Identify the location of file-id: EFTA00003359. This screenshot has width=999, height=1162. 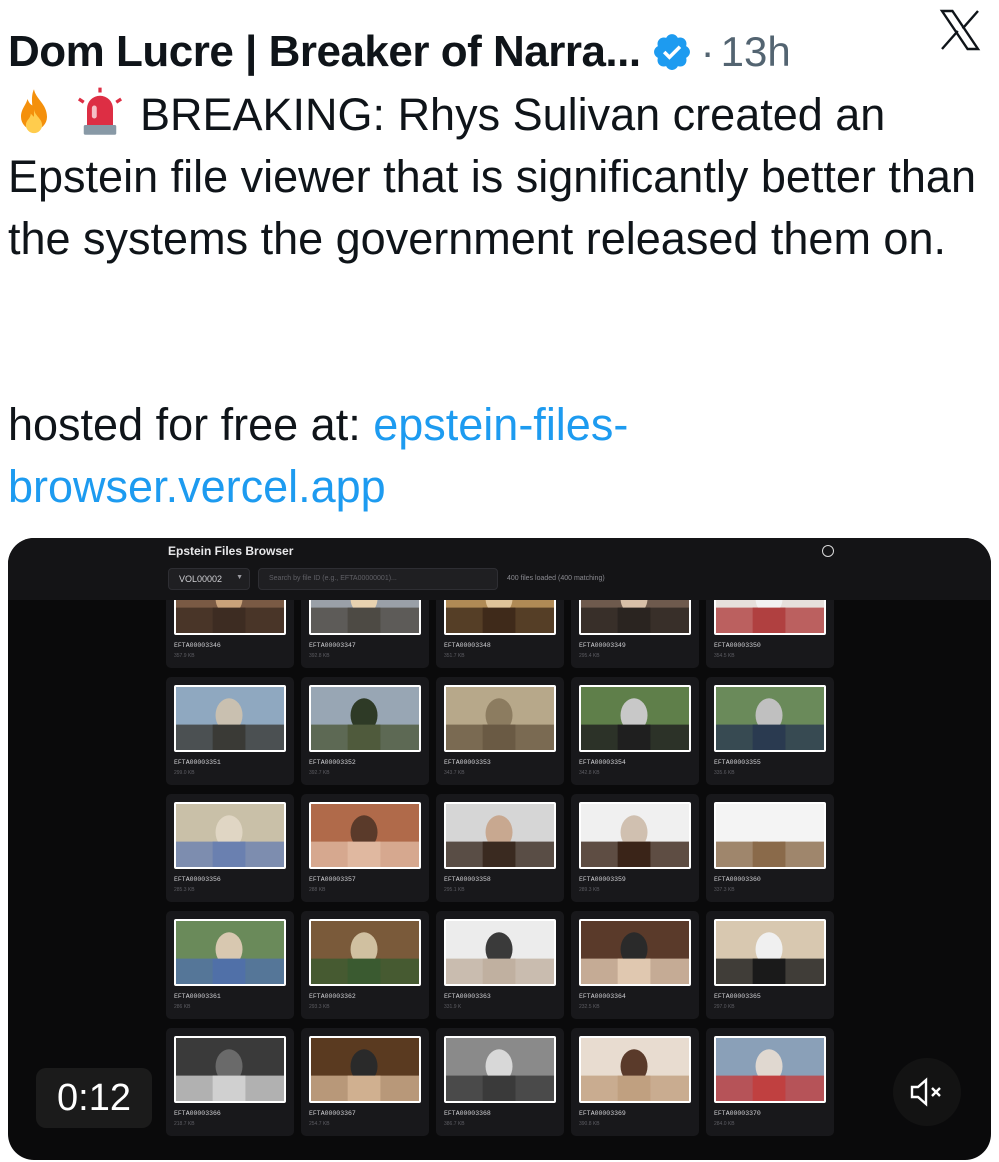
(602, 879).